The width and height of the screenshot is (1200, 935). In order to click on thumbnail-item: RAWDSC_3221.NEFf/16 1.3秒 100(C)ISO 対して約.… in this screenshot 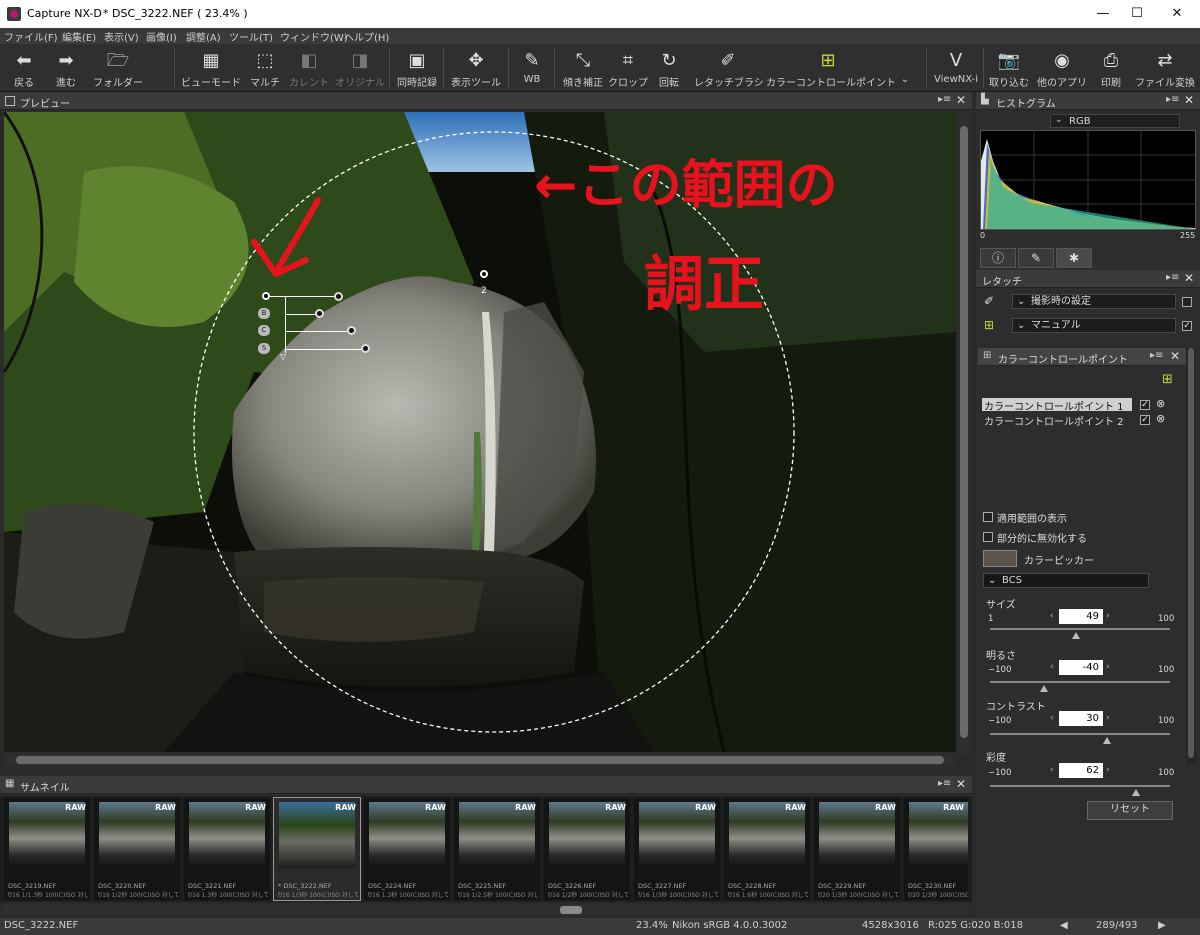, I will do `click(227, 849)`.